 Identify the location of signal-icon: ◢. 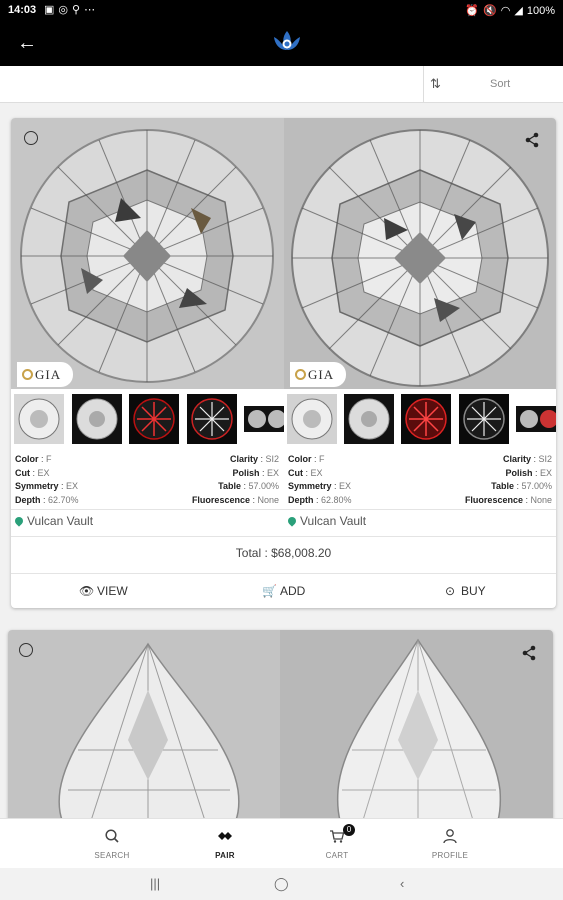
(518, 11).